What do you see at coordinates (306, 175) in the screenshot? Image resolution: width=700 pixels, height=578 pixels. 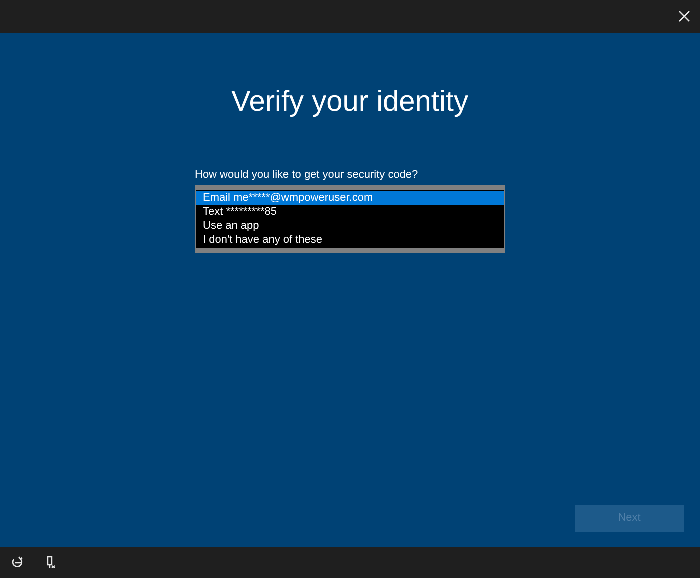 I see `prompt-text: How would you like to get your security code?` at bounding box center [306, 175].